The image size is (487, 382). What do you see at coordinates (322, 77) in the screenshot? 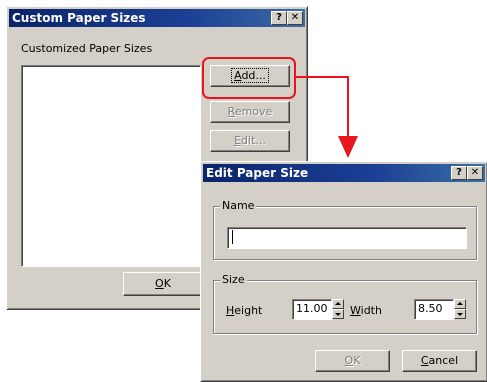
I see `arrow-line-horizontal` at bounding box center [322, 77].